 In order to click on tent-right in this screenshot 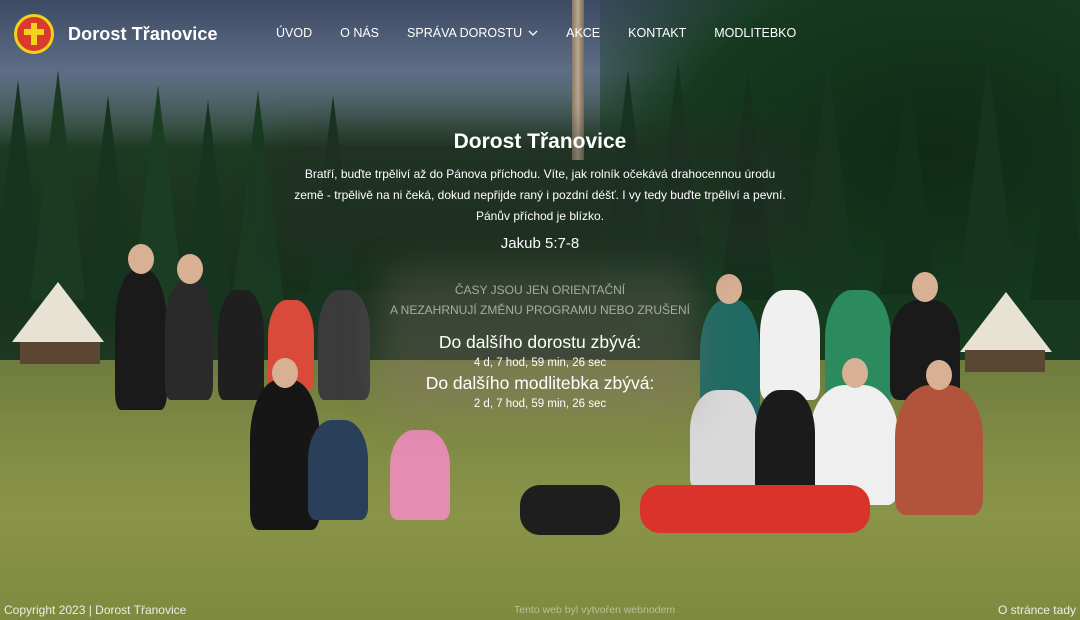, I will do `click(1006, 322)`.